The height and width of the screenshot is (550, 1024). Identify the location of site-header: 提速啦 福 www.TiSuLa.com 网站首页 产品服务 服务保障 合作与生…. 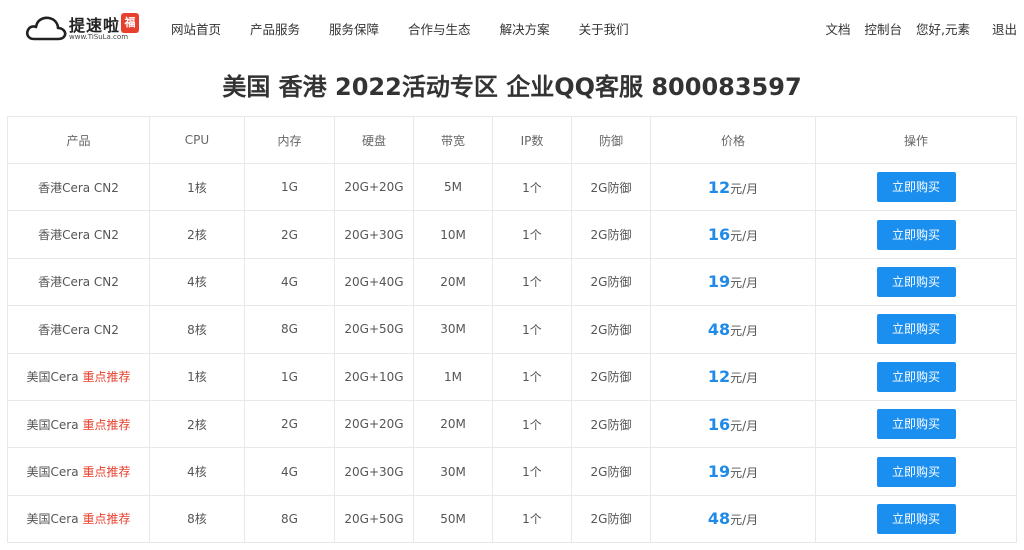
(512, 28).